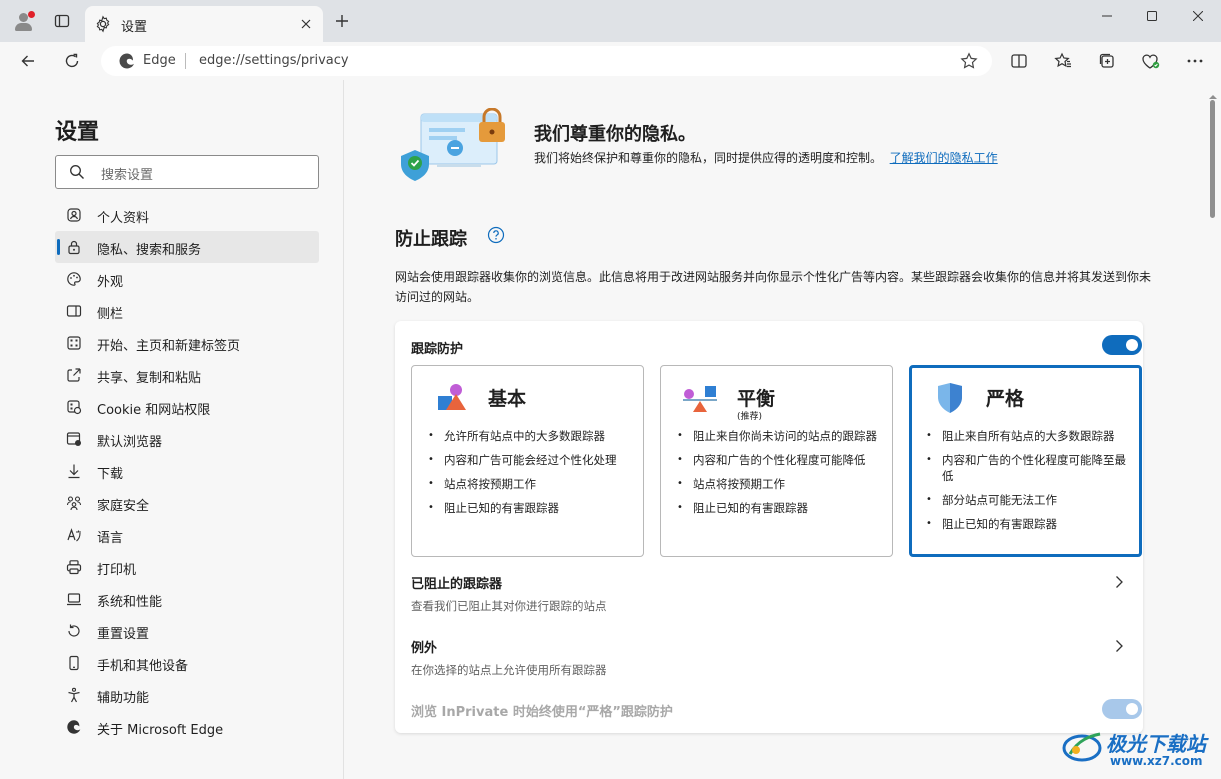 The height and width of the screenshot is (779, 1221). Describe the element at coordinates (74, 279) in the screenshot. I see `palette-icon` at that location.